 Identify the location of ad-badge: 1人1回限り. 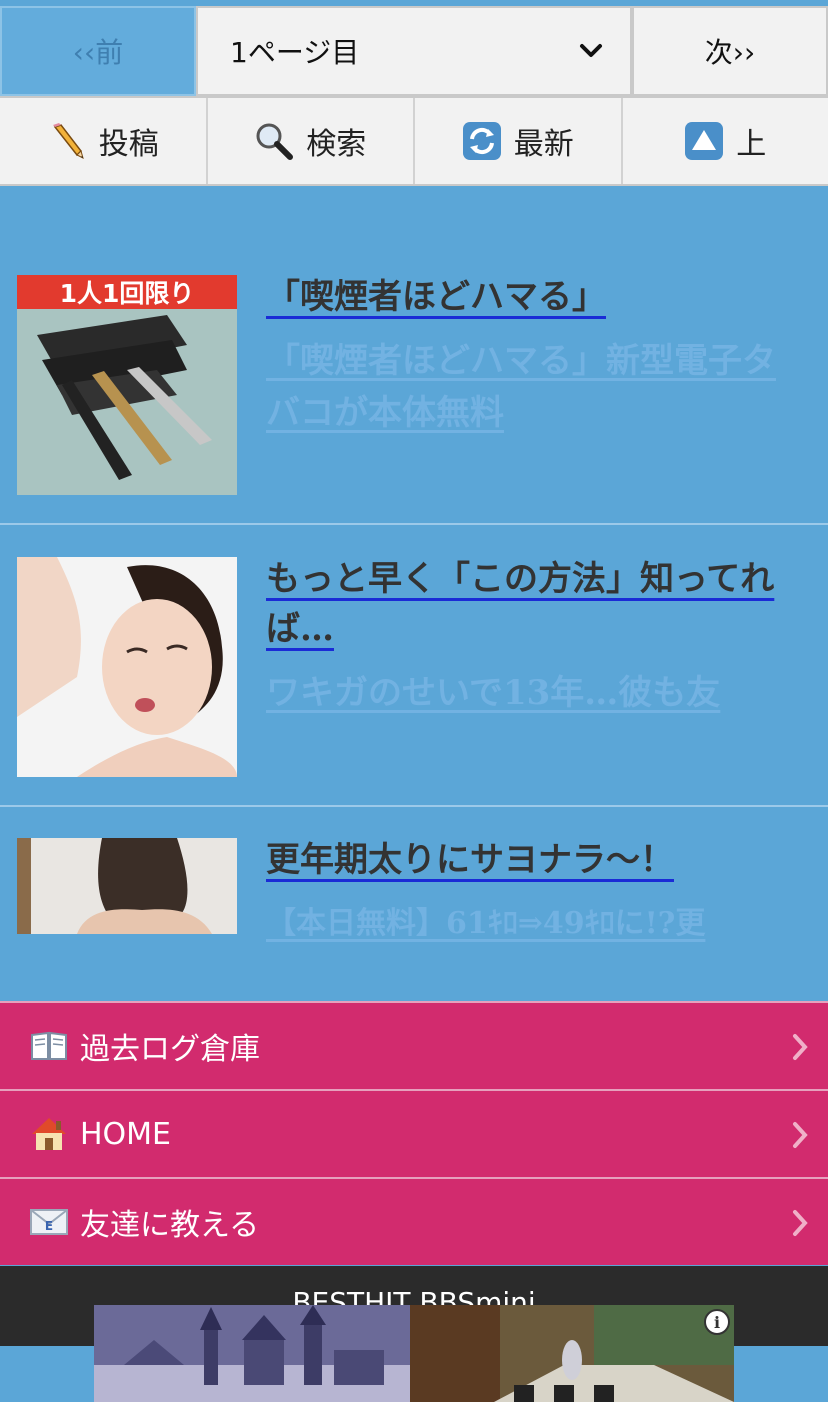
(127, 293).